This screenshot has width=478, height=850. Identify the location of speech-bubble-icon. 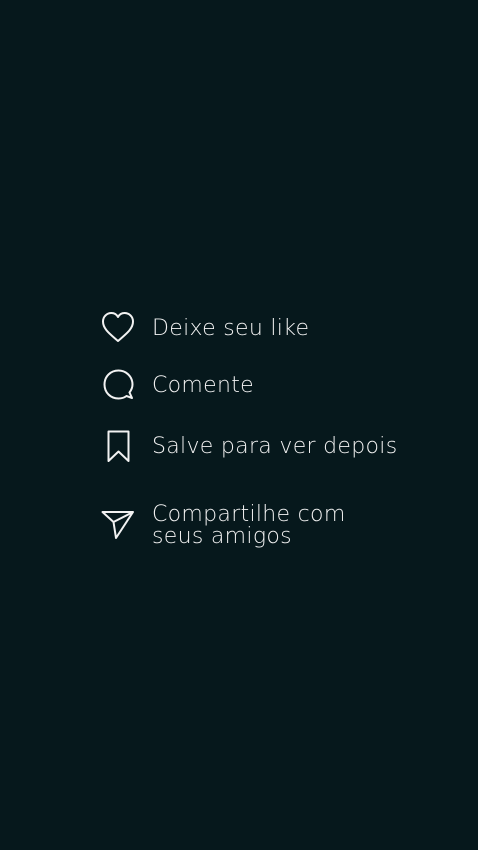
(118, 385).